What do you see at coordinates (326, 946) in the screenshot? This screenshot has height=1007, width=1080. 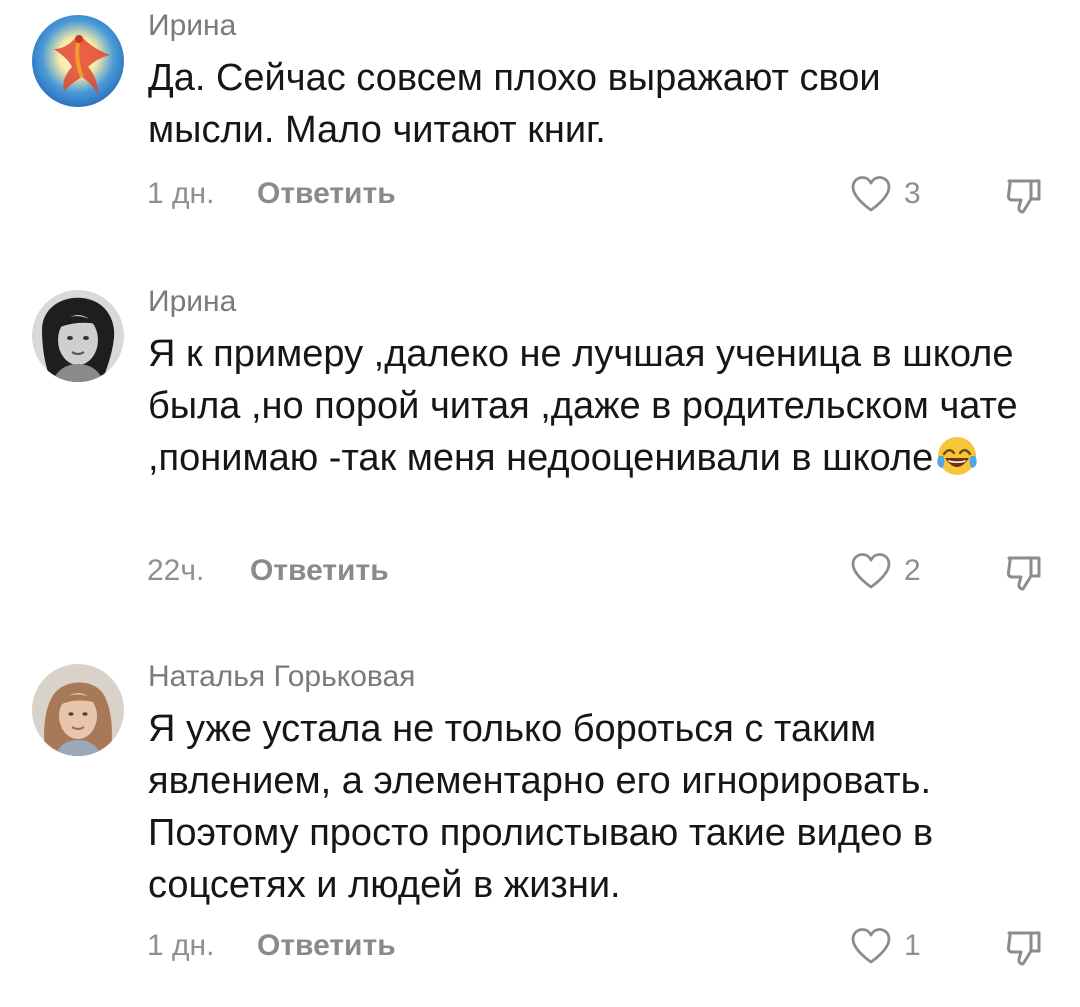 I see `reply-button: Ответить` at bounding box center [326, 946].